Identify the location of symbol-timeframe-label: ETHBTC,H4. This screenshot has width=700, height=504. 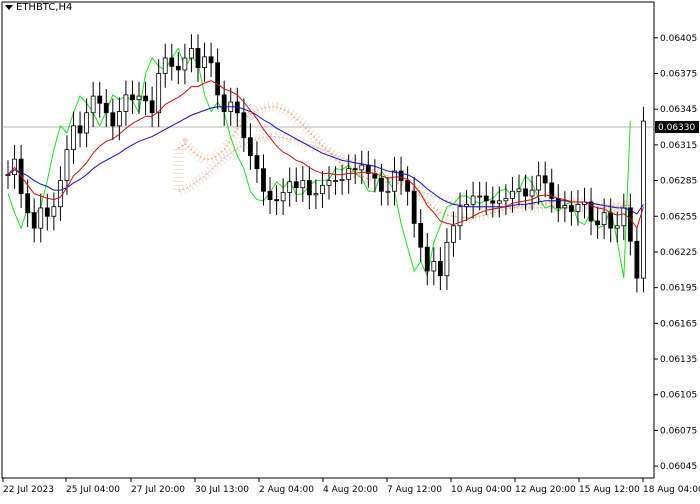
(38, 7).